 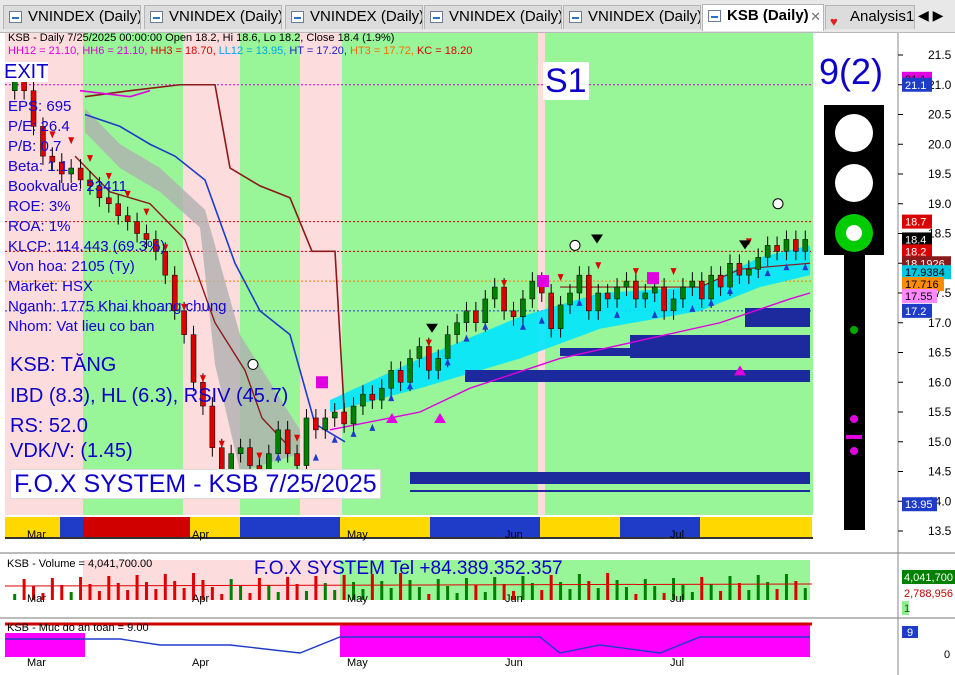 I want to click on price-label: 17.55, so click(x=919, y=297).